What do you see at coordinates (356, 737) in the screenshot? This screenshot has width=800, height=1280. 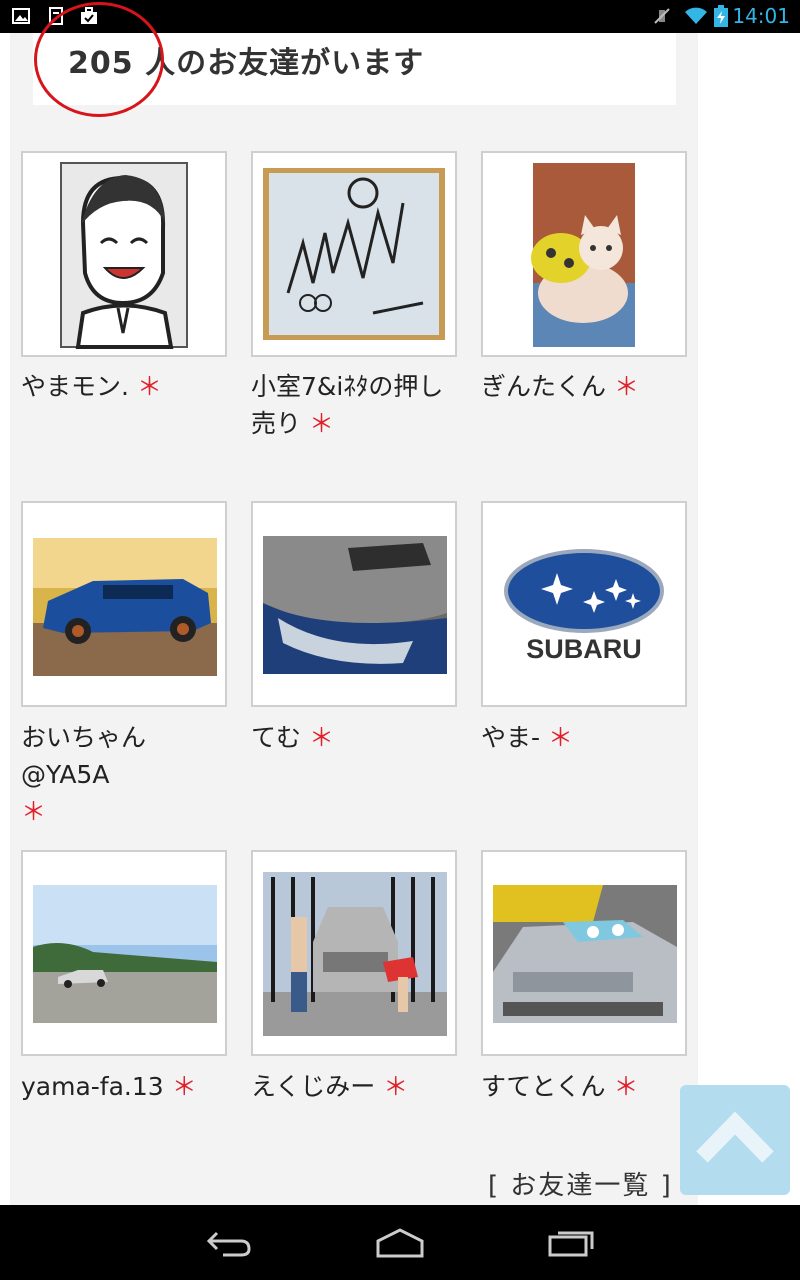 I see `friend-name-5: てむ＊` at bounding box center [356, 737].